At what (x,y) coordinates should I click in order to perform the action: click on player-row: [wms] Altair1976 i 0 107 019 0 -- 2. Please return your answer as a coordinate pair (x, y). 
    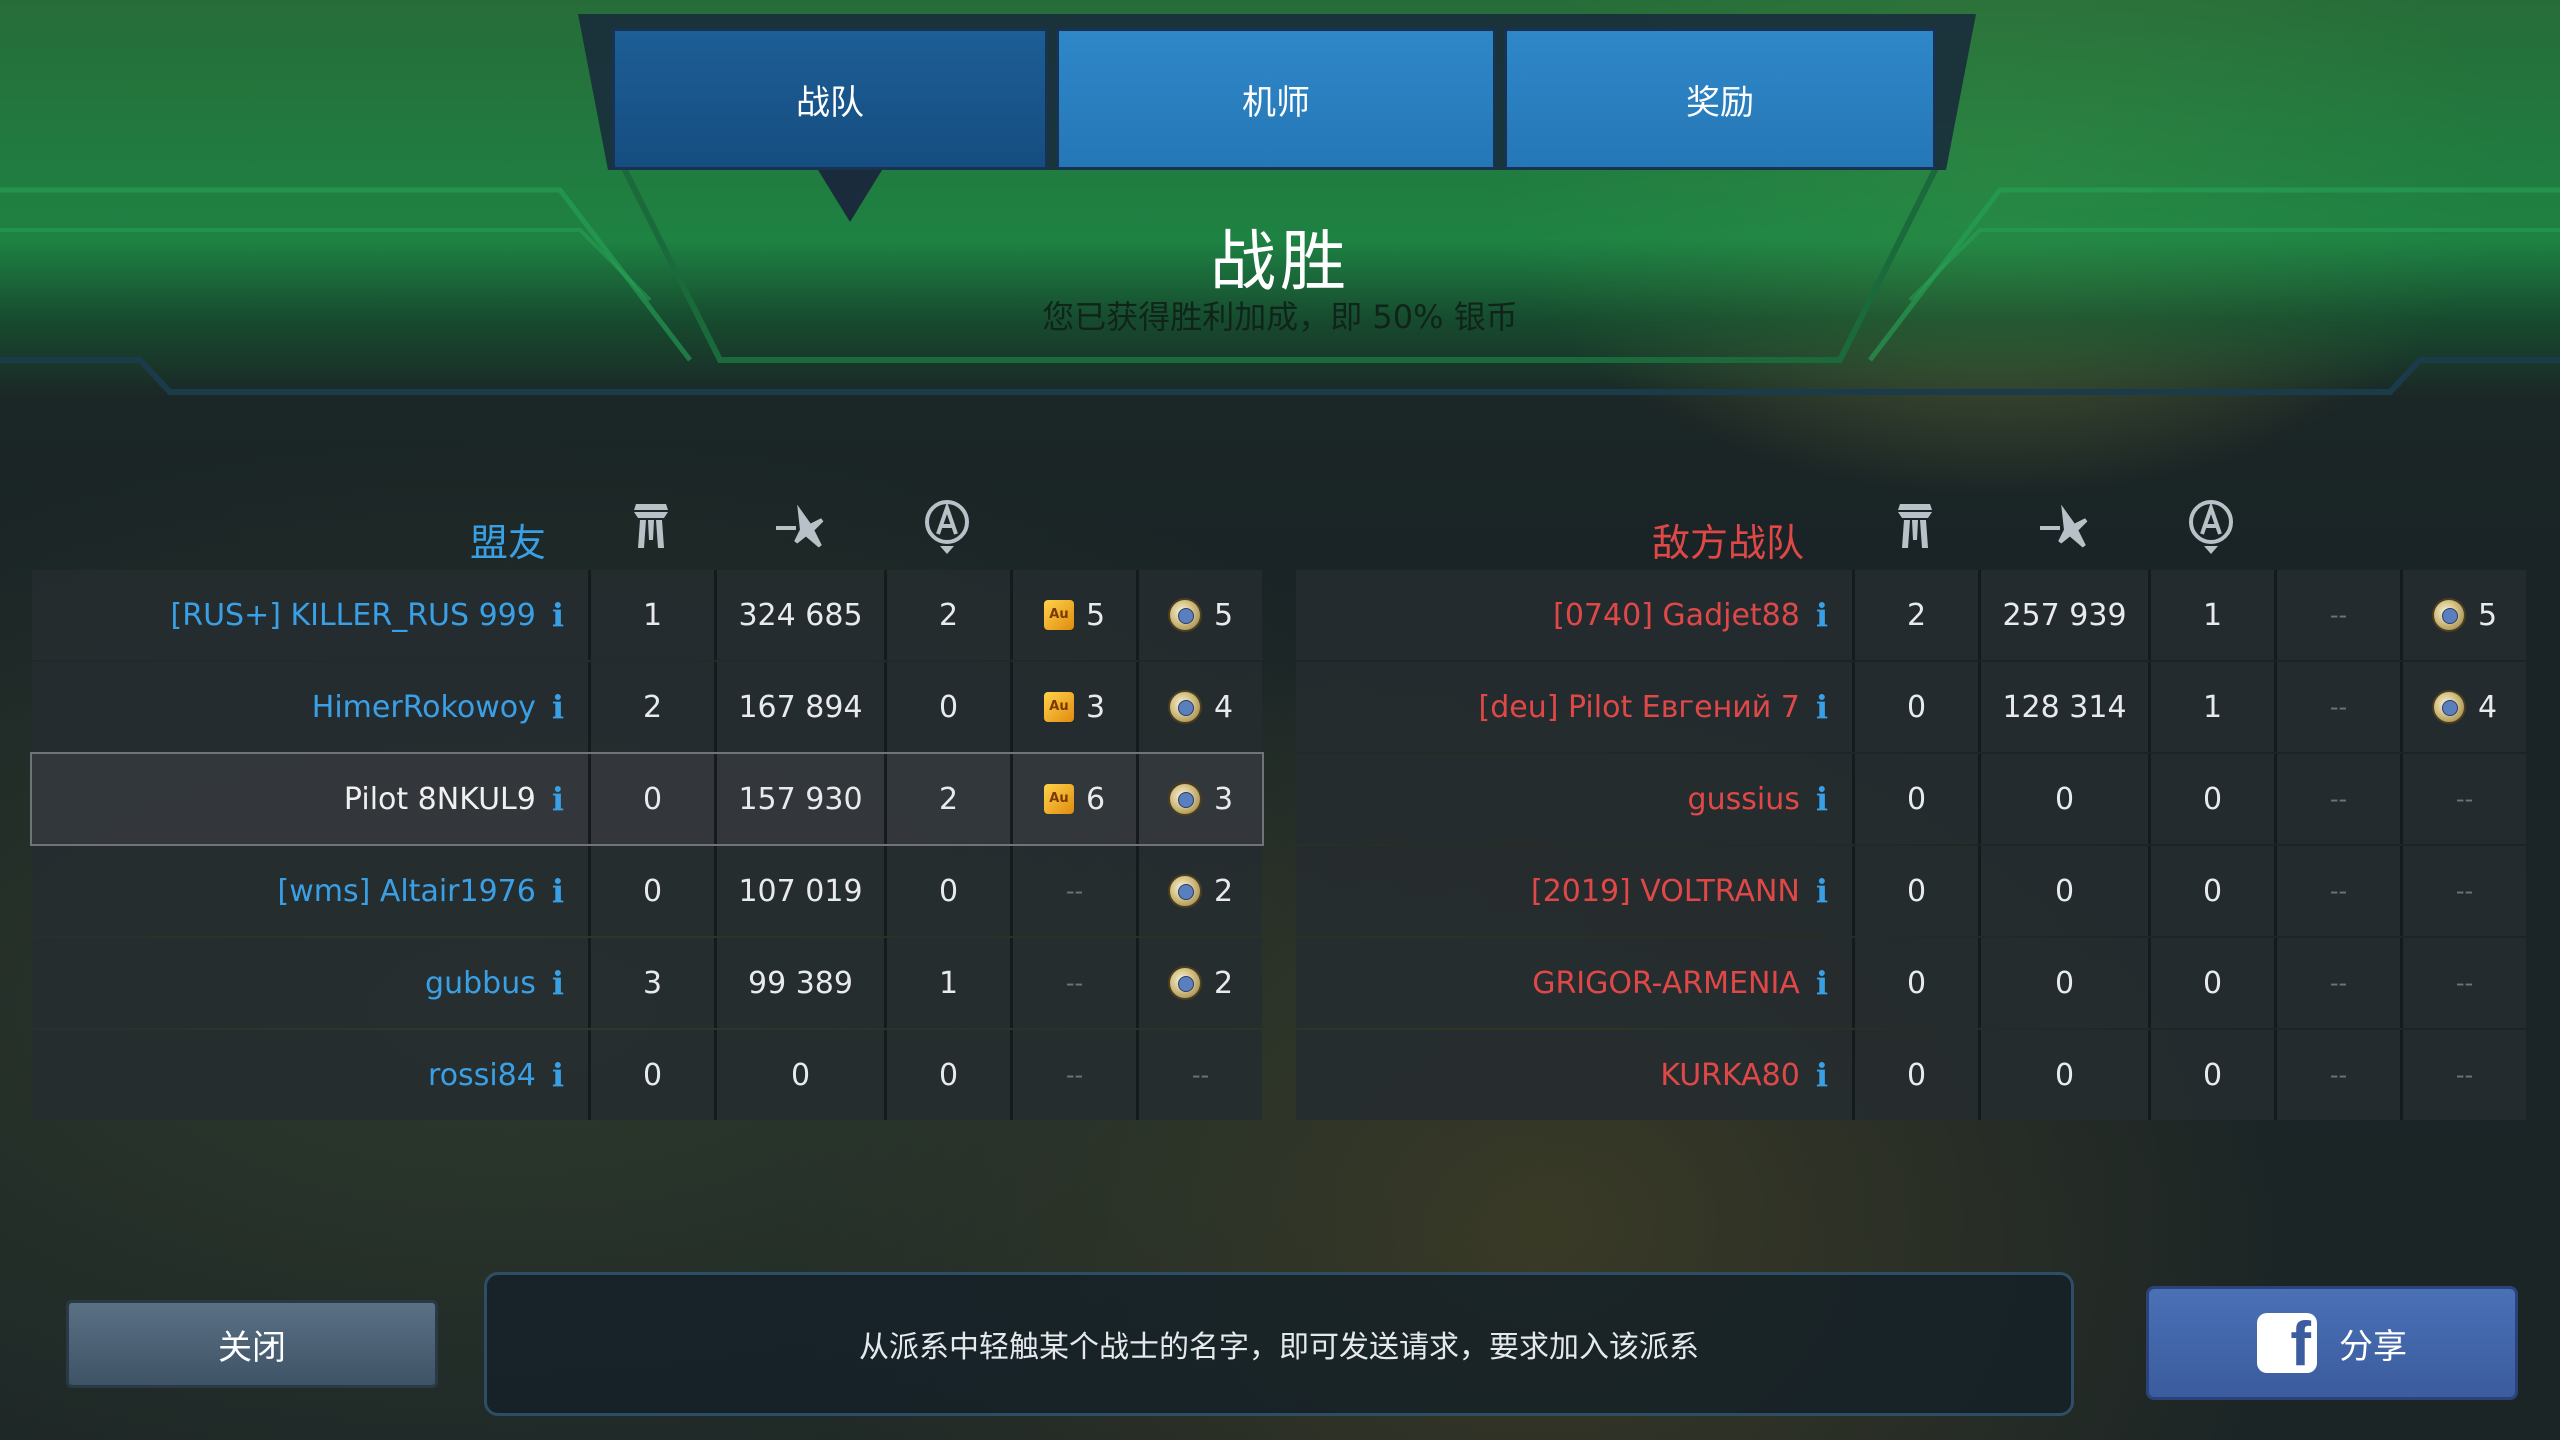
    Looking at the image, I should click on (647, 891).